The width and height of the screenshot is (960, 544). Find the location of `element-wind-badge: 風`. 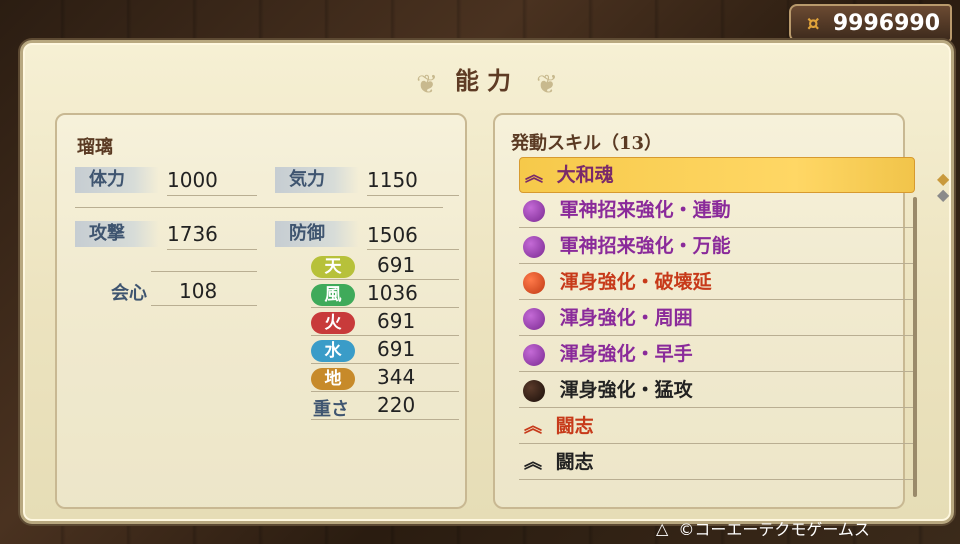

element-wind-badge: 風 is located at coordinates (333, 295).